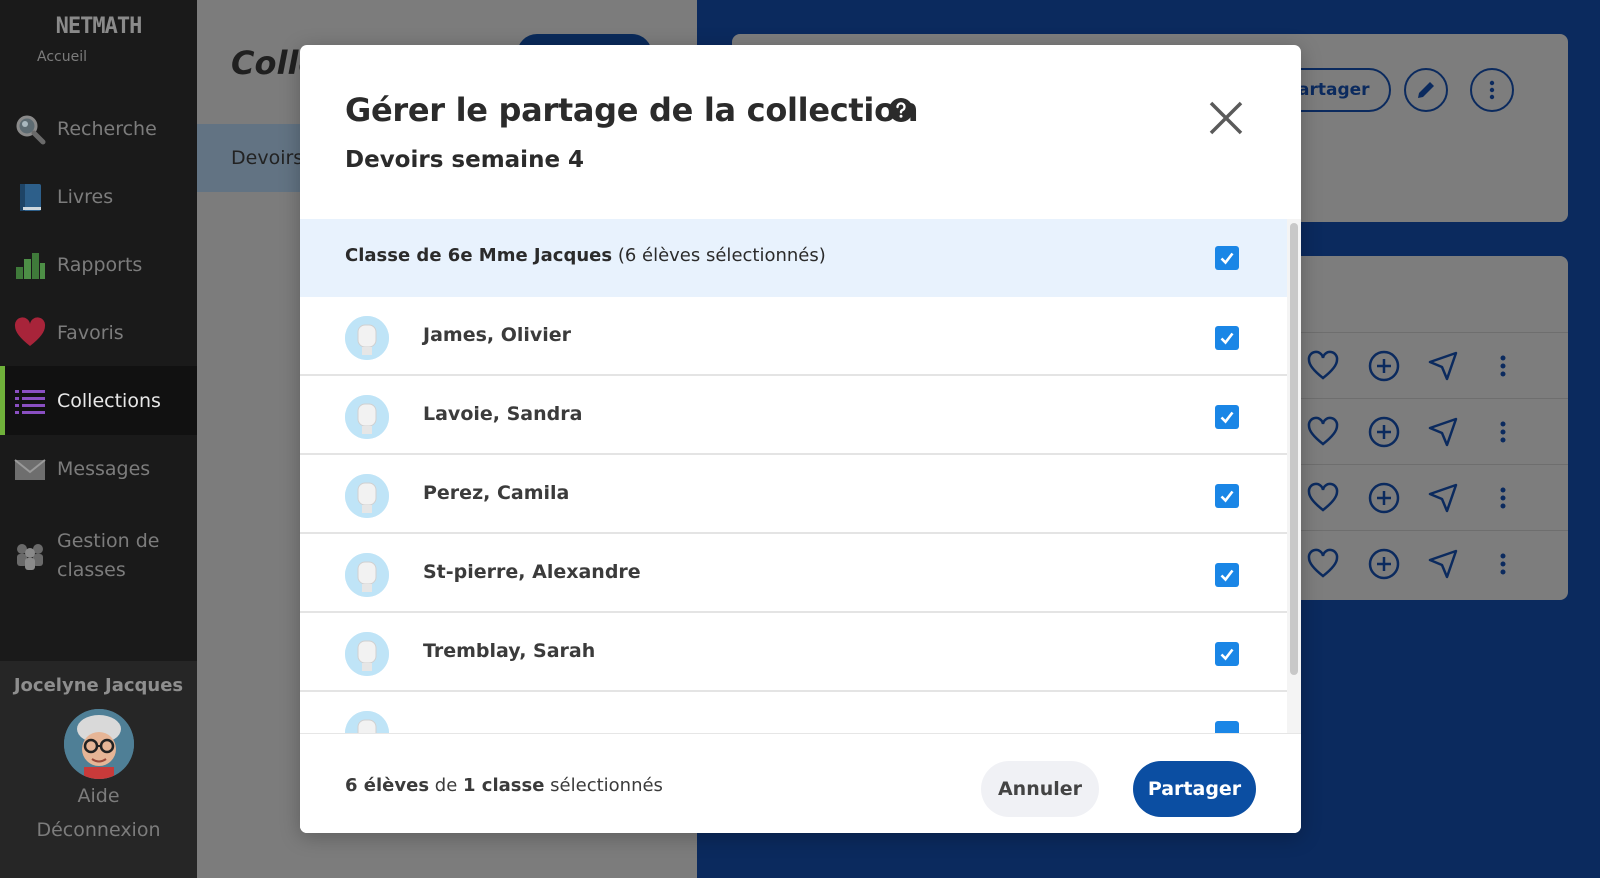 Image resolution: width=1600 pixels, height=878 pixels. Describe the element at coordinates (30, 197) in the screenshot. I see `book-icon` at that location.